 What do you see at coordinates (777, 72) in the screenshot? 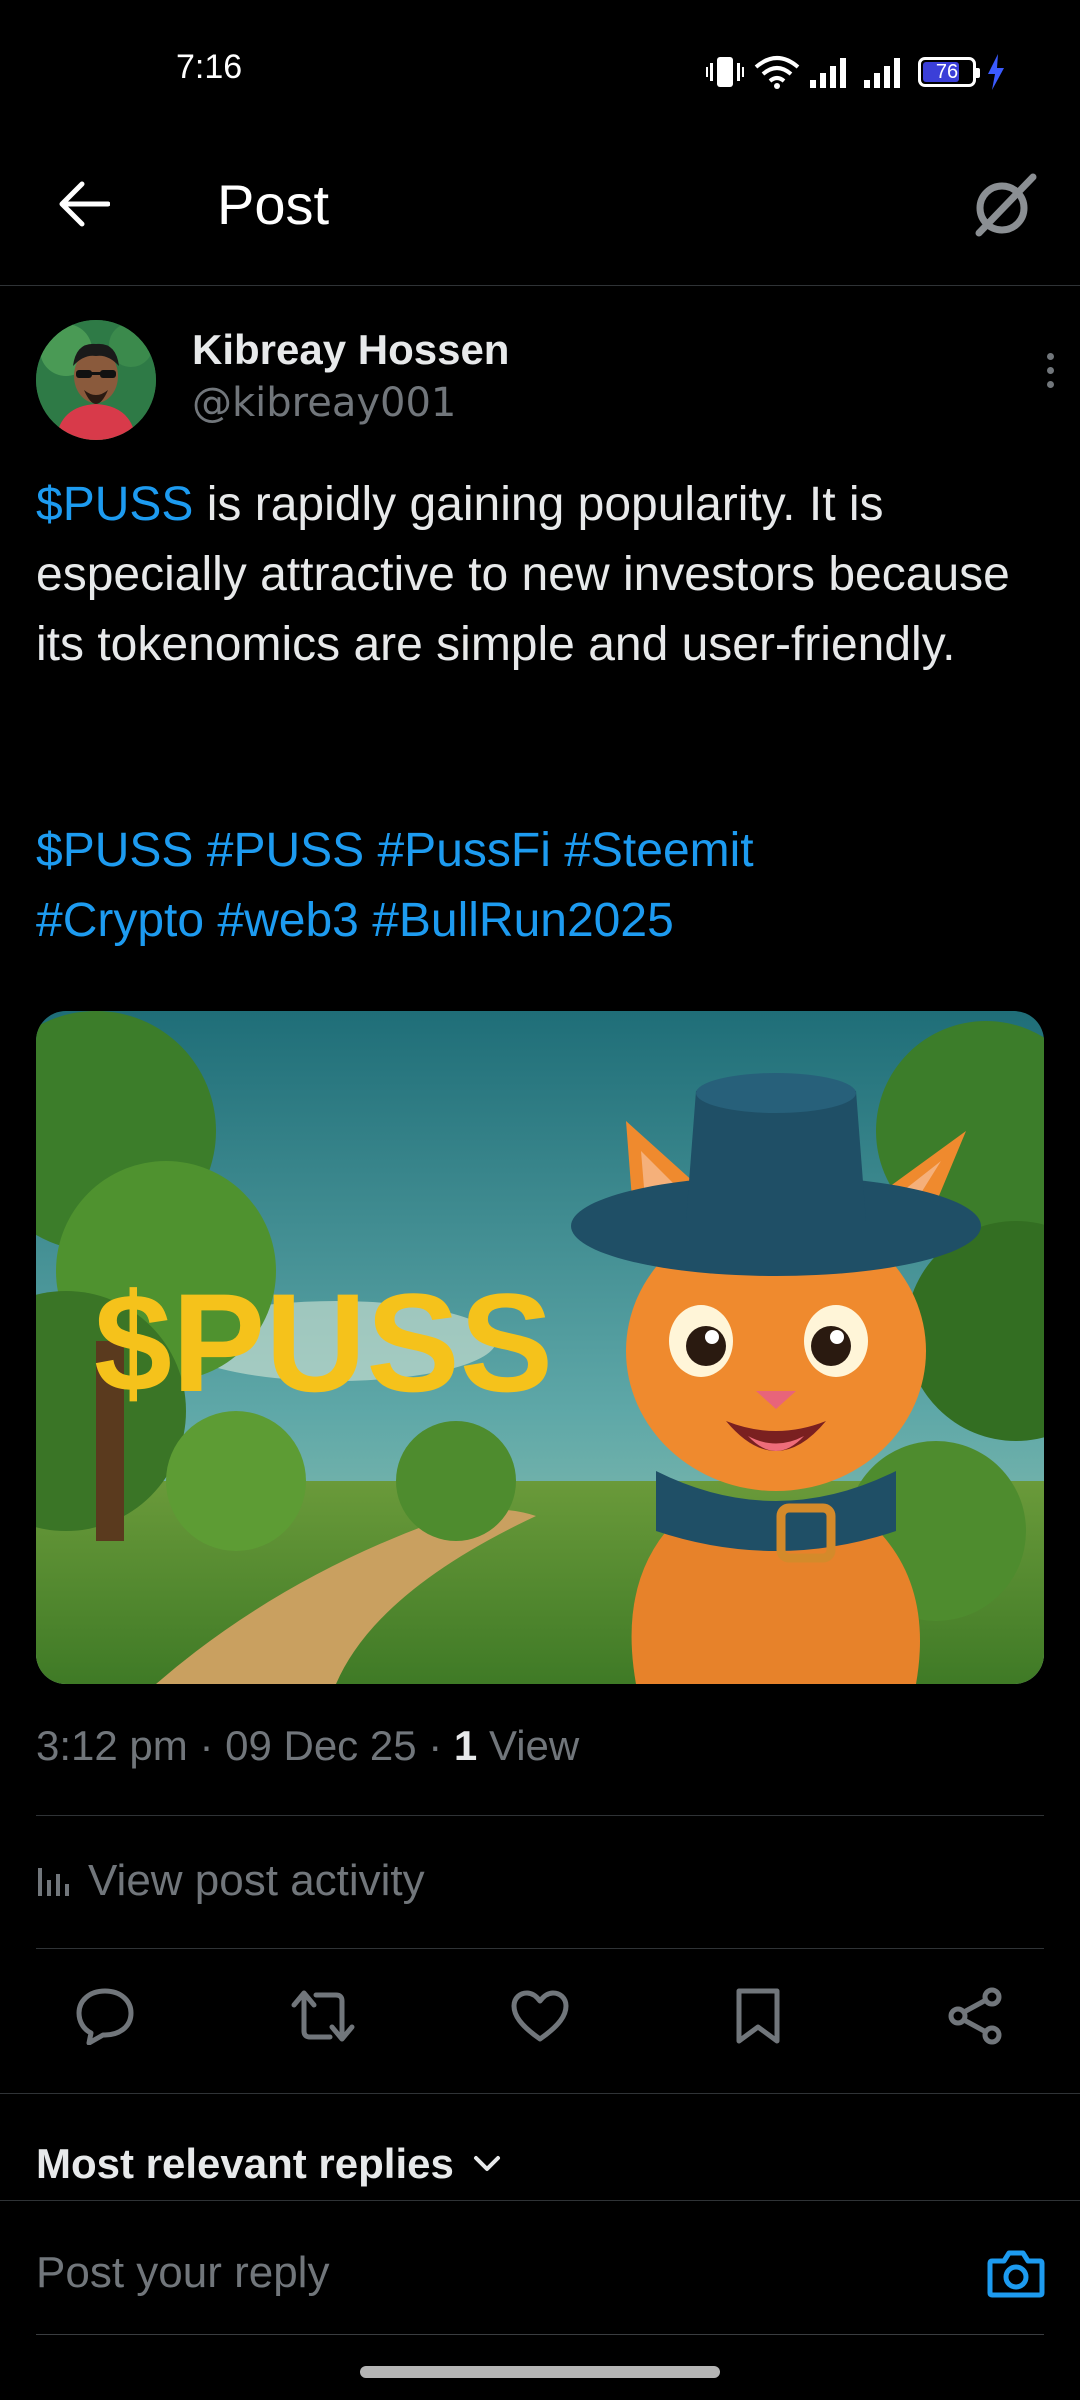
I see `wifi-icon` at bounding box center [777, 72].